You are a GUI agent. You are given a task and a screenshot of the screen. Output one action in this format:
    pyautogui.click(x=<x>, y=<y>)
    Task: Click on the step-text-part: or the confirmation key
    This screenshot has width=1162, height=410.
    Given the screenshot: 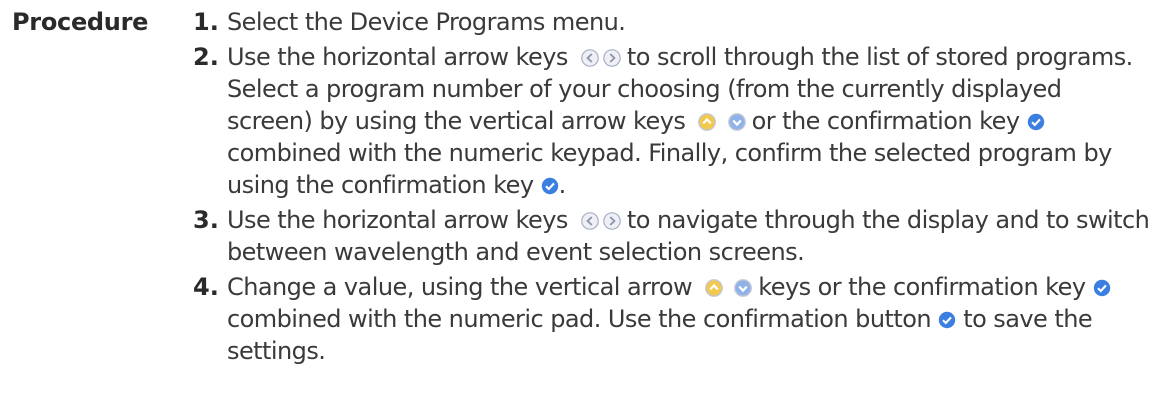 What is the action you would take?
    pyautogui.click(x=885, y=121)
    